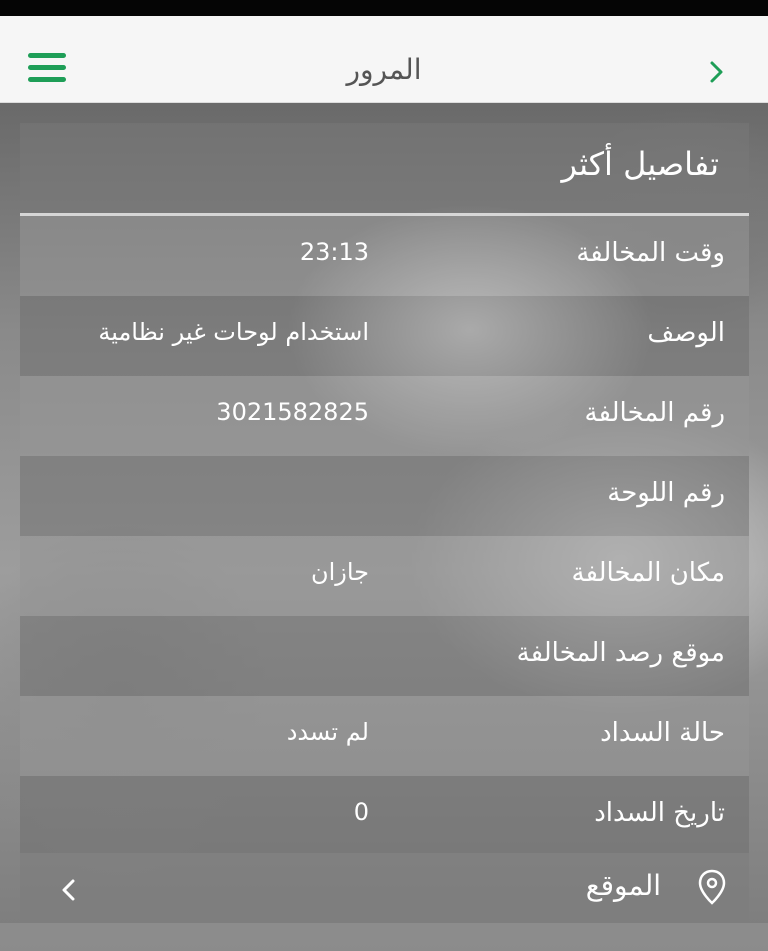  What do you see at coordinates (654, 413) in the screenshot?
I see `detail-label: رقم المخالفة` at bounding box center [654, 413].